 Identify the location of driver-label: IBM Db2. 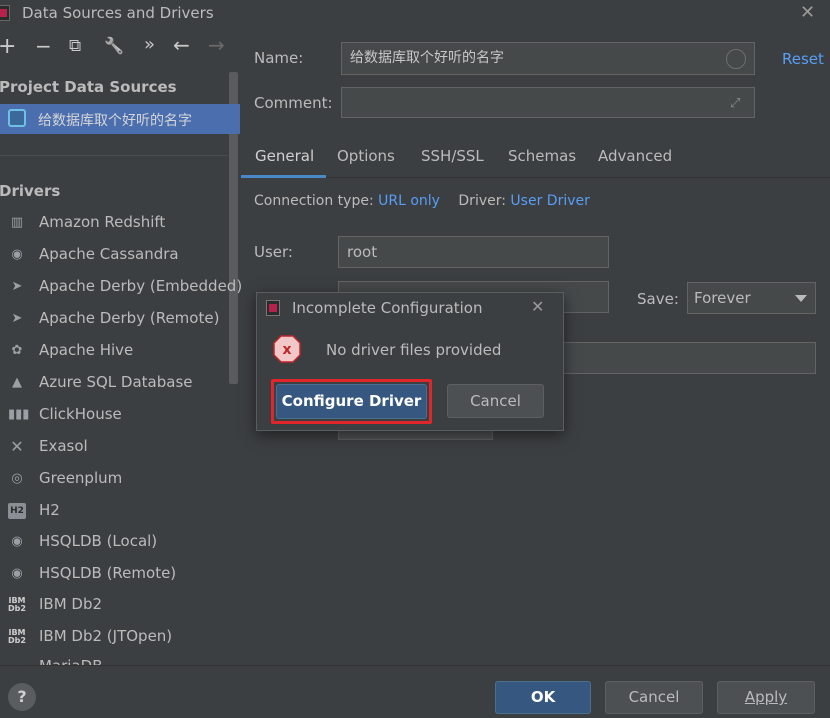
(71, 604).